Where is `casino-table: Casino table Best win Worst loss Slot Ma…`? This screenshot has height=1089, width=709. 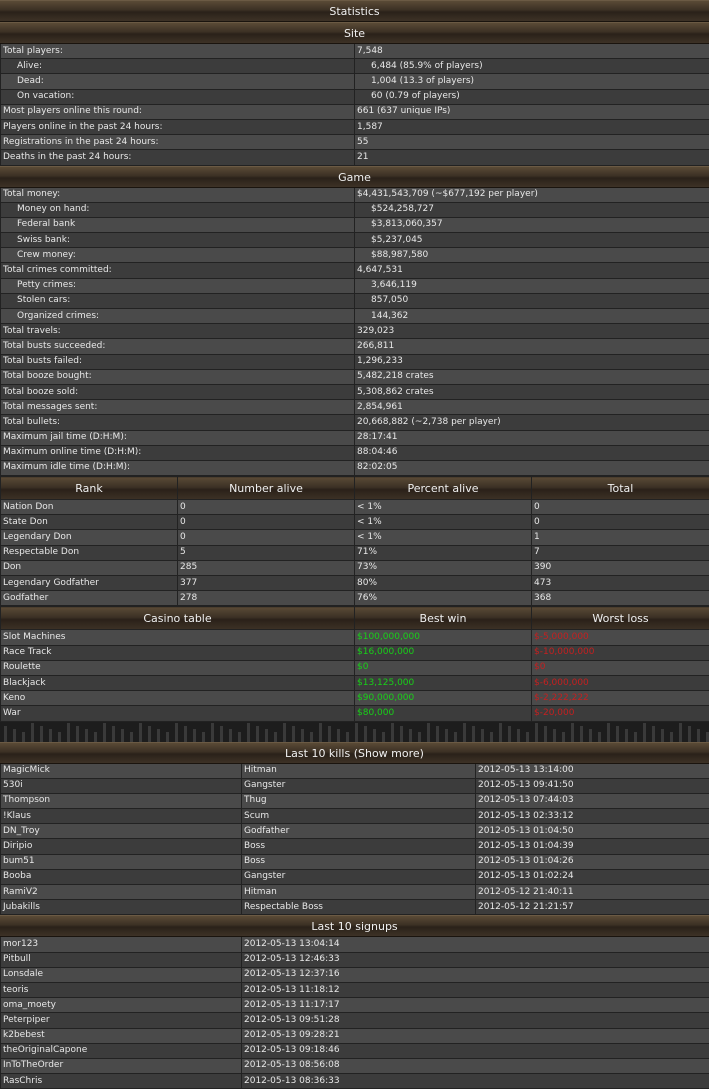
casino-table: Casino table Best win Worst loss Slot Ma… is located at coordinates (354, 663).